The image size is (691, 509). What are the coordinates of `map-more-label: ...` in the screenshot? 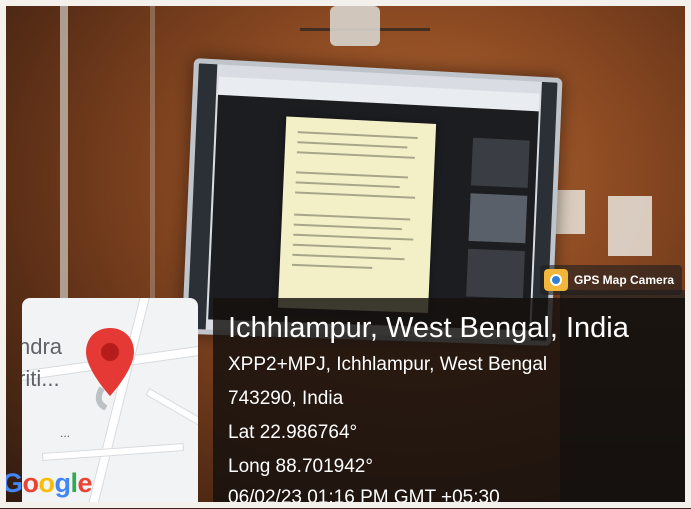 It's located at (65, 433).